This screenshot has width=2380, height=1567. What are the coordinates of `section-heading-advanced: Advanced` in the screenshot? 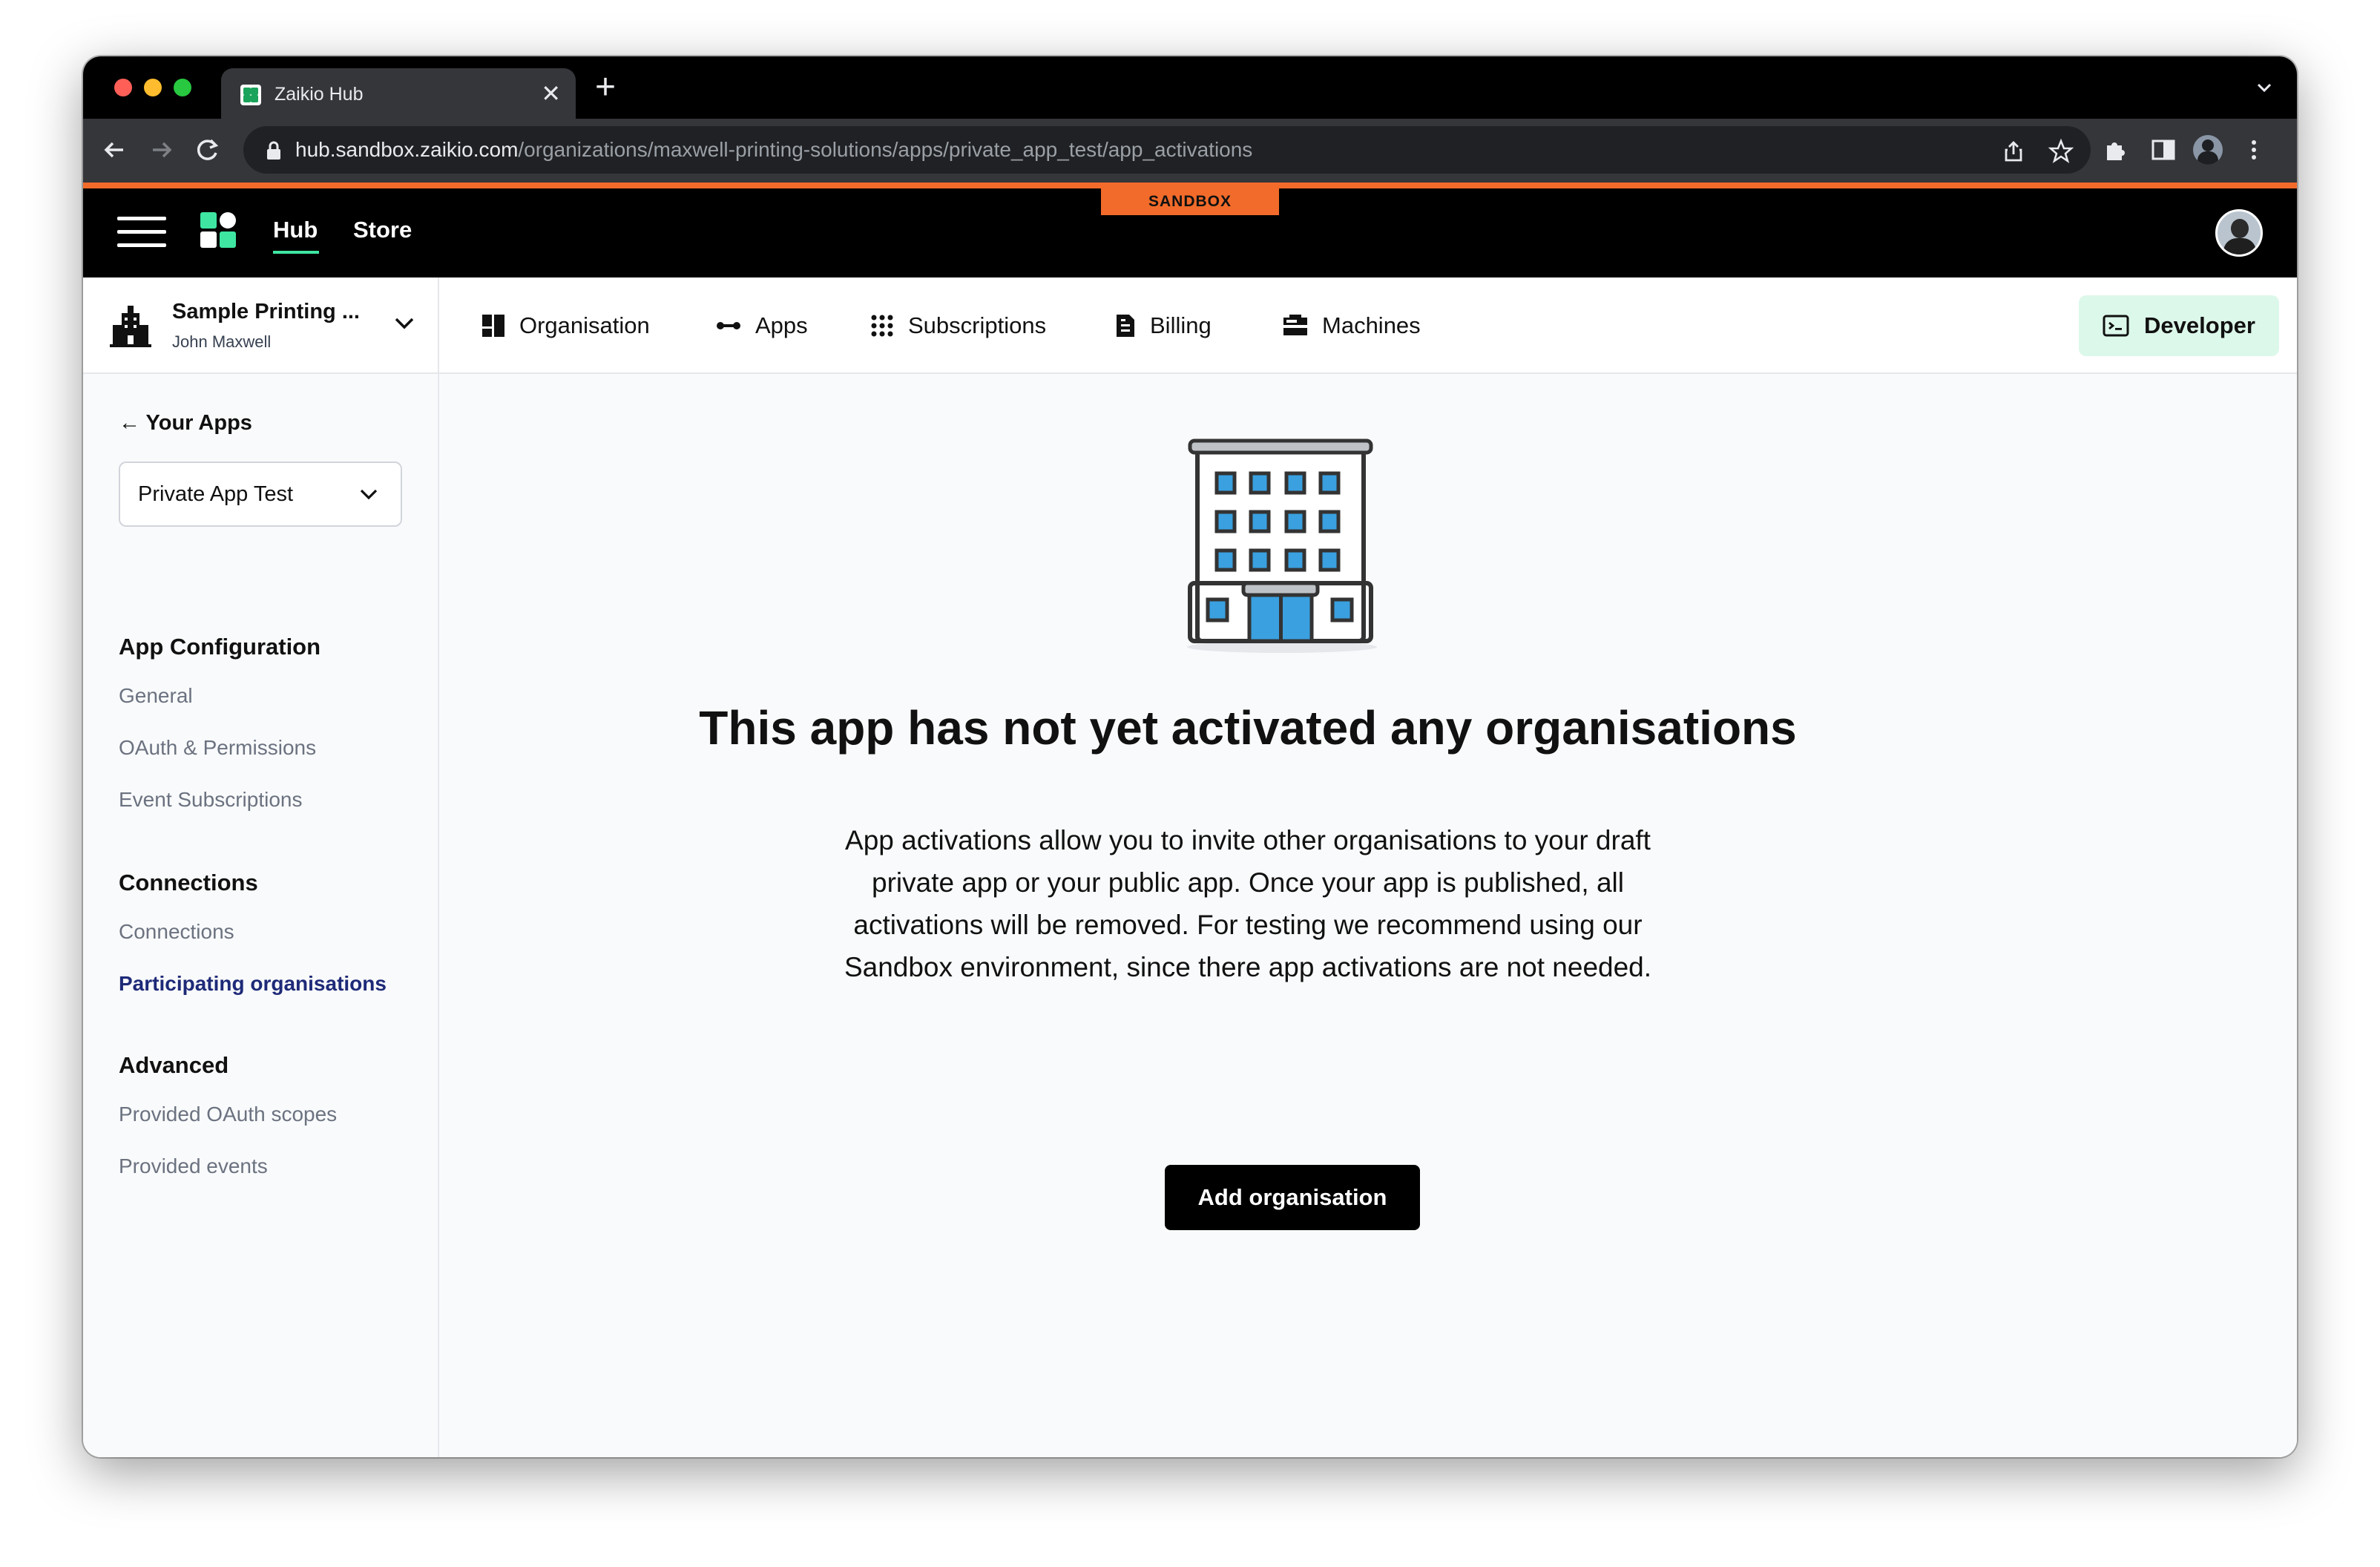 It's located at (174, 1065).